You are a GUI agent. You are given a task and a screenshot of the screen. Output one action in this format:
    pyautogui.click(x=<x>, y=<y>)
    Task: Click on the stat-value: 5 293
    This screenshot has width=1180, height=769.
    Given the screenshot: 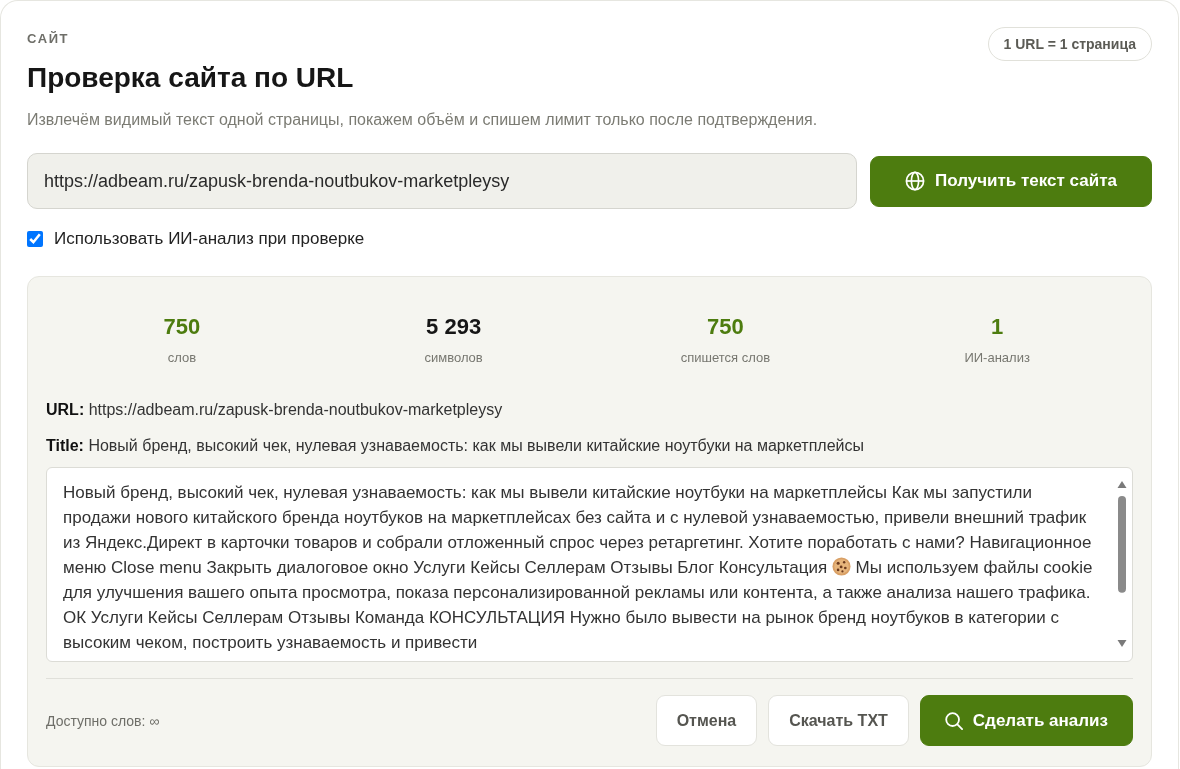 What is the action you would take?
    pyautogui.click(x=454, y=327)
    